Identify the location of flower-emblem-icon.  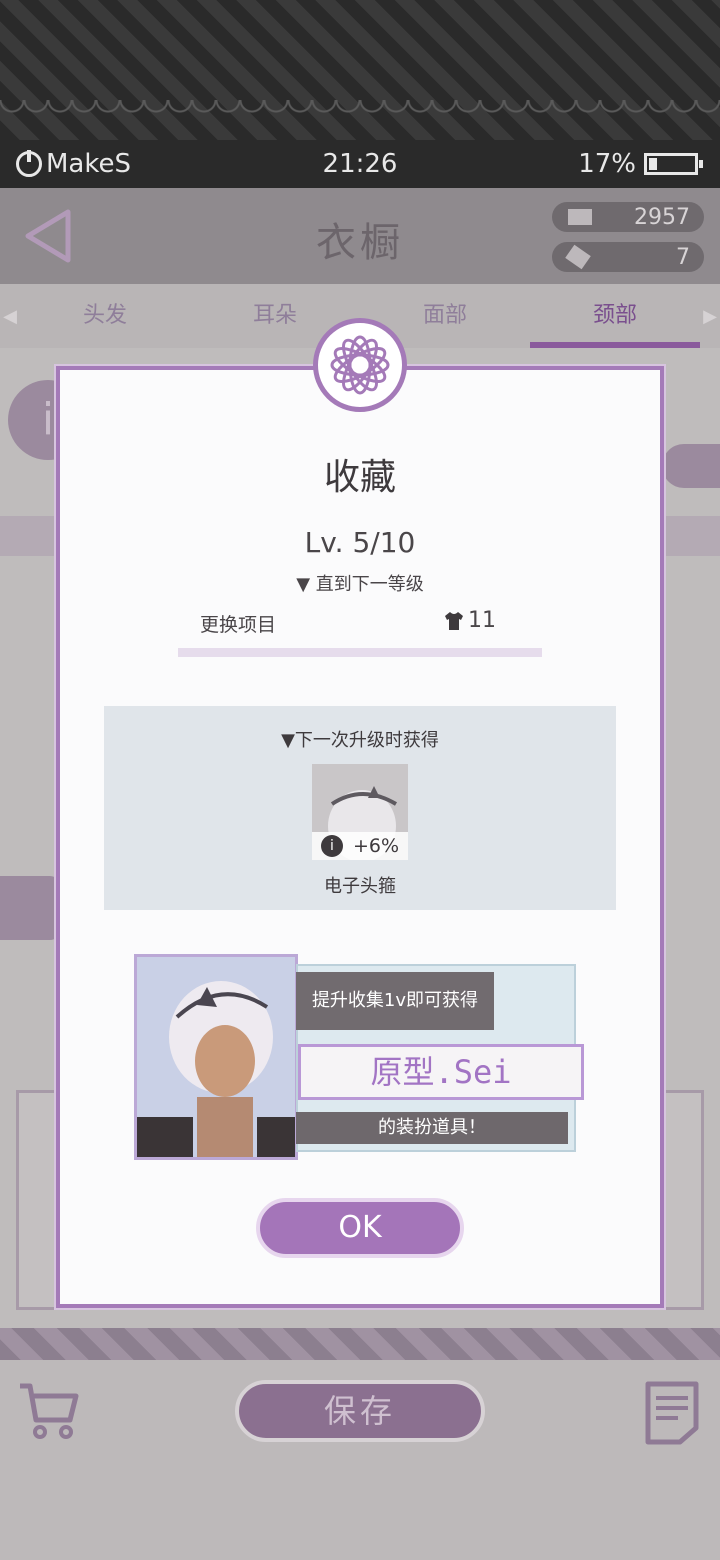
(360, 365).